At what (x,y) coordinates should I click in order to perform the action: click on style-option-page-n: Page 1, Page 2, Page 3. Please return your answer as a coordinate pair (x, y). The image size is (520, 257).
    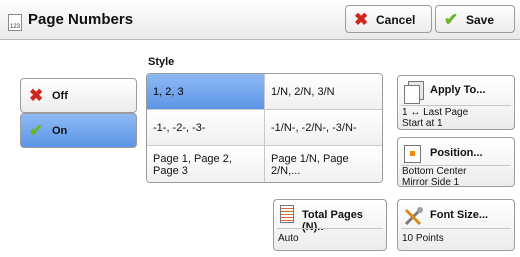
    Looking at the image, I should click on (206, 164).